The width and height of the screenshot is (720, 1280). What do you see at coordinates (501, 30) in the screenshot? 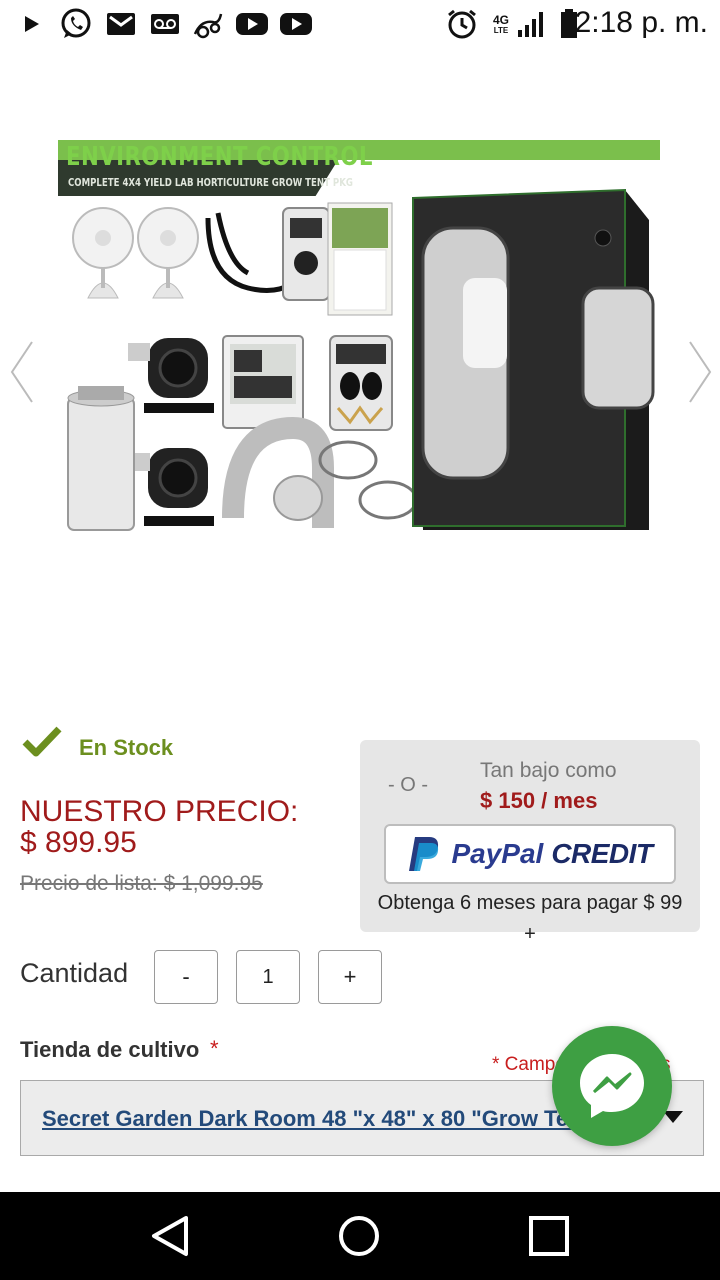
I see `network-sub-label: LTE` at bounding box center [501, 30].